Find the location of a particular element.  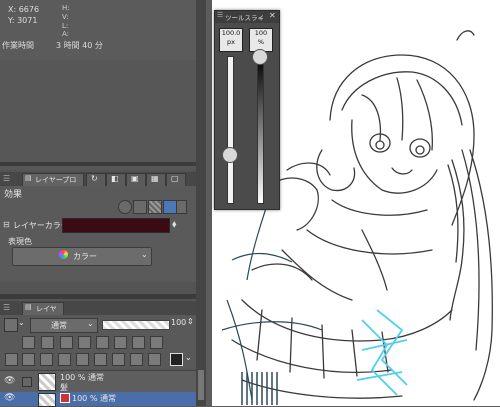

layer-palette-icon is located at coordinates (156, 342).